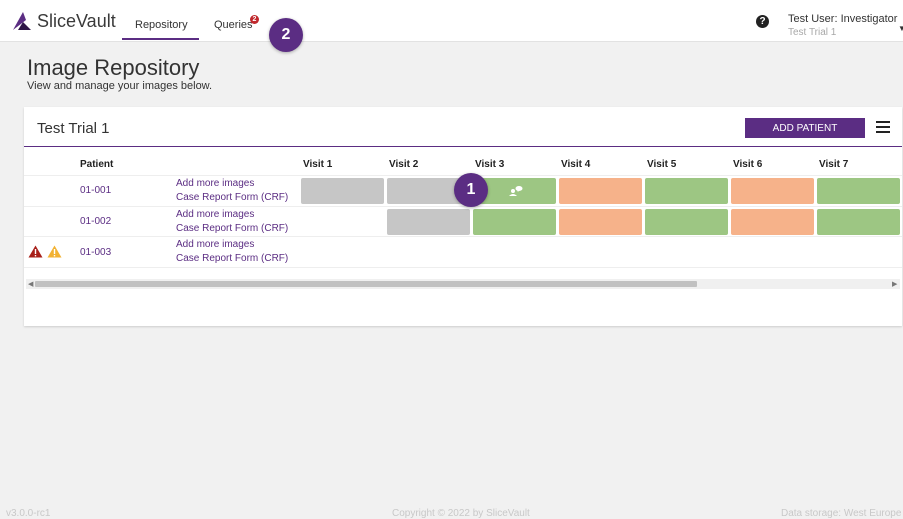 This screenshot has width=903, height=519. What do you see at coordinates (490, 164) in the screenshot?
I see `column-header-visit-3: Visit 3` at bounding box center [490, 164].